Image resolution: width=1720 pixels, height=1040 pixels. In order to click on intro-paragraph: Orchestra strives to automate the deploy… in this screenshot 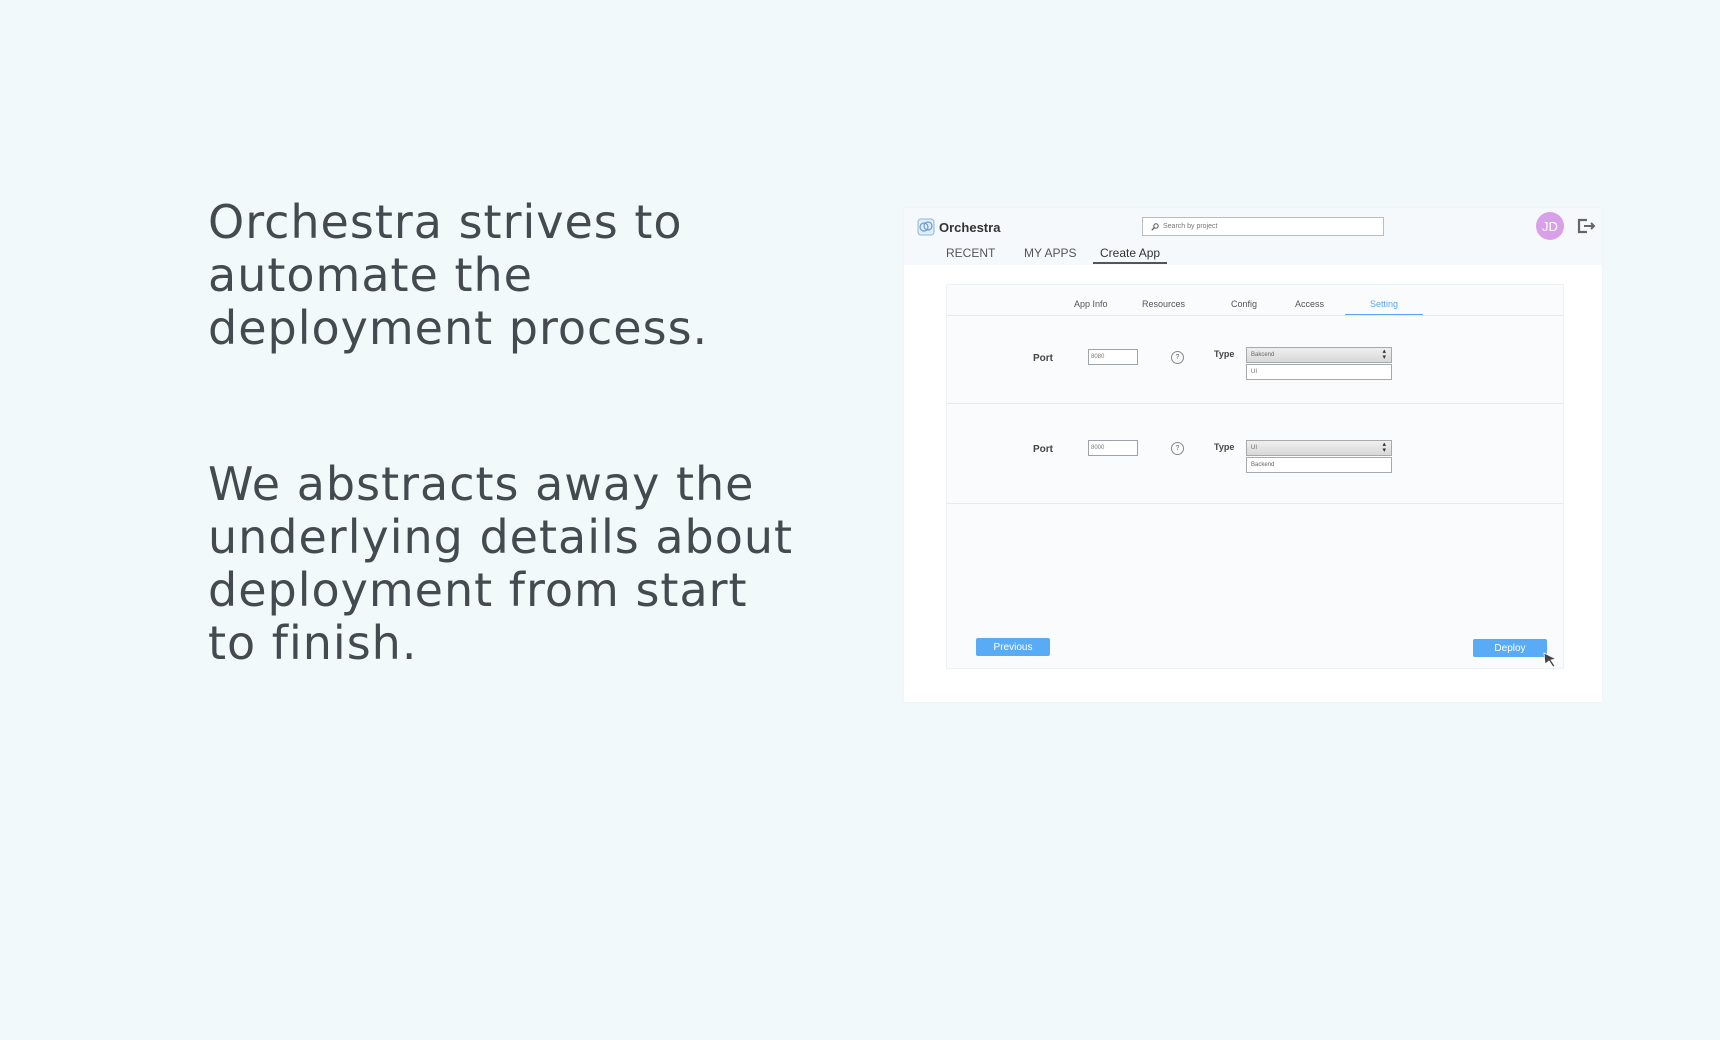, I will do `click(458, 275)`.